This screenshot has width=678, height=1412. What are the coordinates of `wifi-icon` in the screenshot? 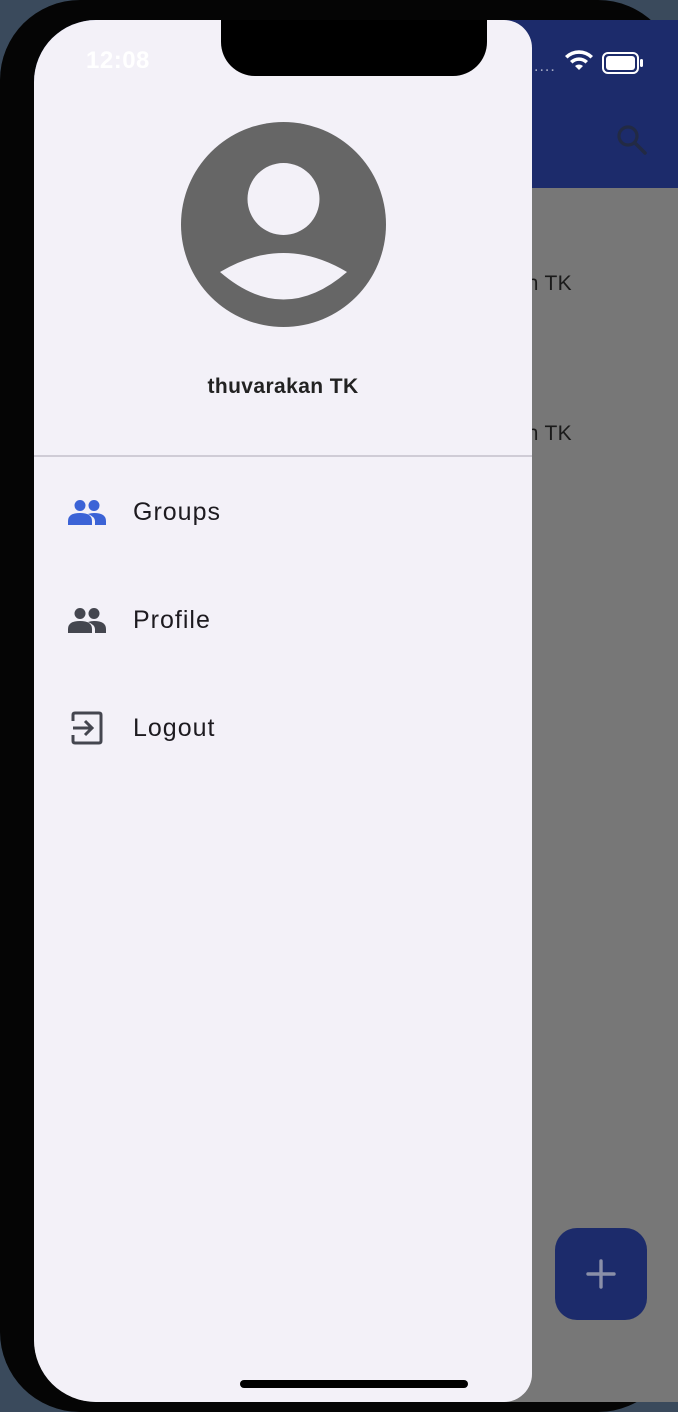 It's located at (579, 60).